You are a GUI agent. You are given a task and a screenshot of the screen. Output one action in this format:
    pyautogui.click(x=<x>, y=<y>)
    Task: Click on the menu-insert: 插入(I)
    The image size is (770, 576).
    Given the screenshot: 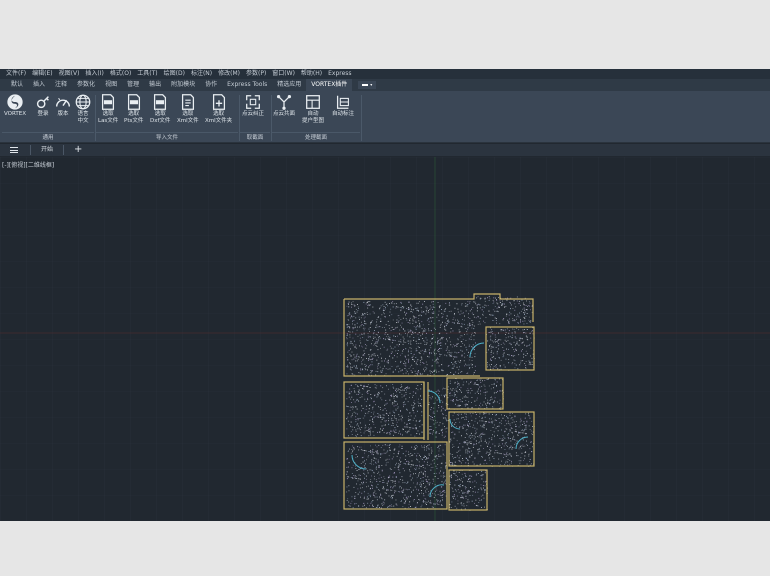 What is the action you would take?
    pyautogui.click(x=94, y=74)
    